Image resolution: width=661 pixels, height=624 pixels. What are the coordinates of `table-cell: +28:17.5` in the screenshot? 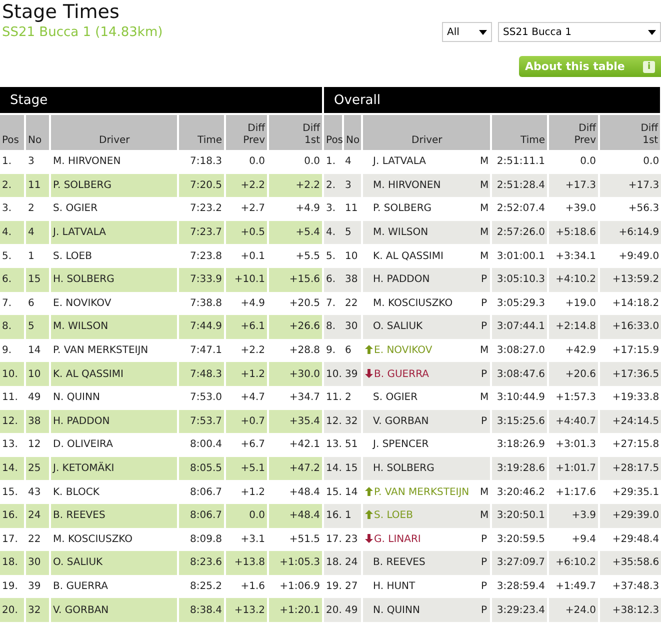 It's located at (630, 468).